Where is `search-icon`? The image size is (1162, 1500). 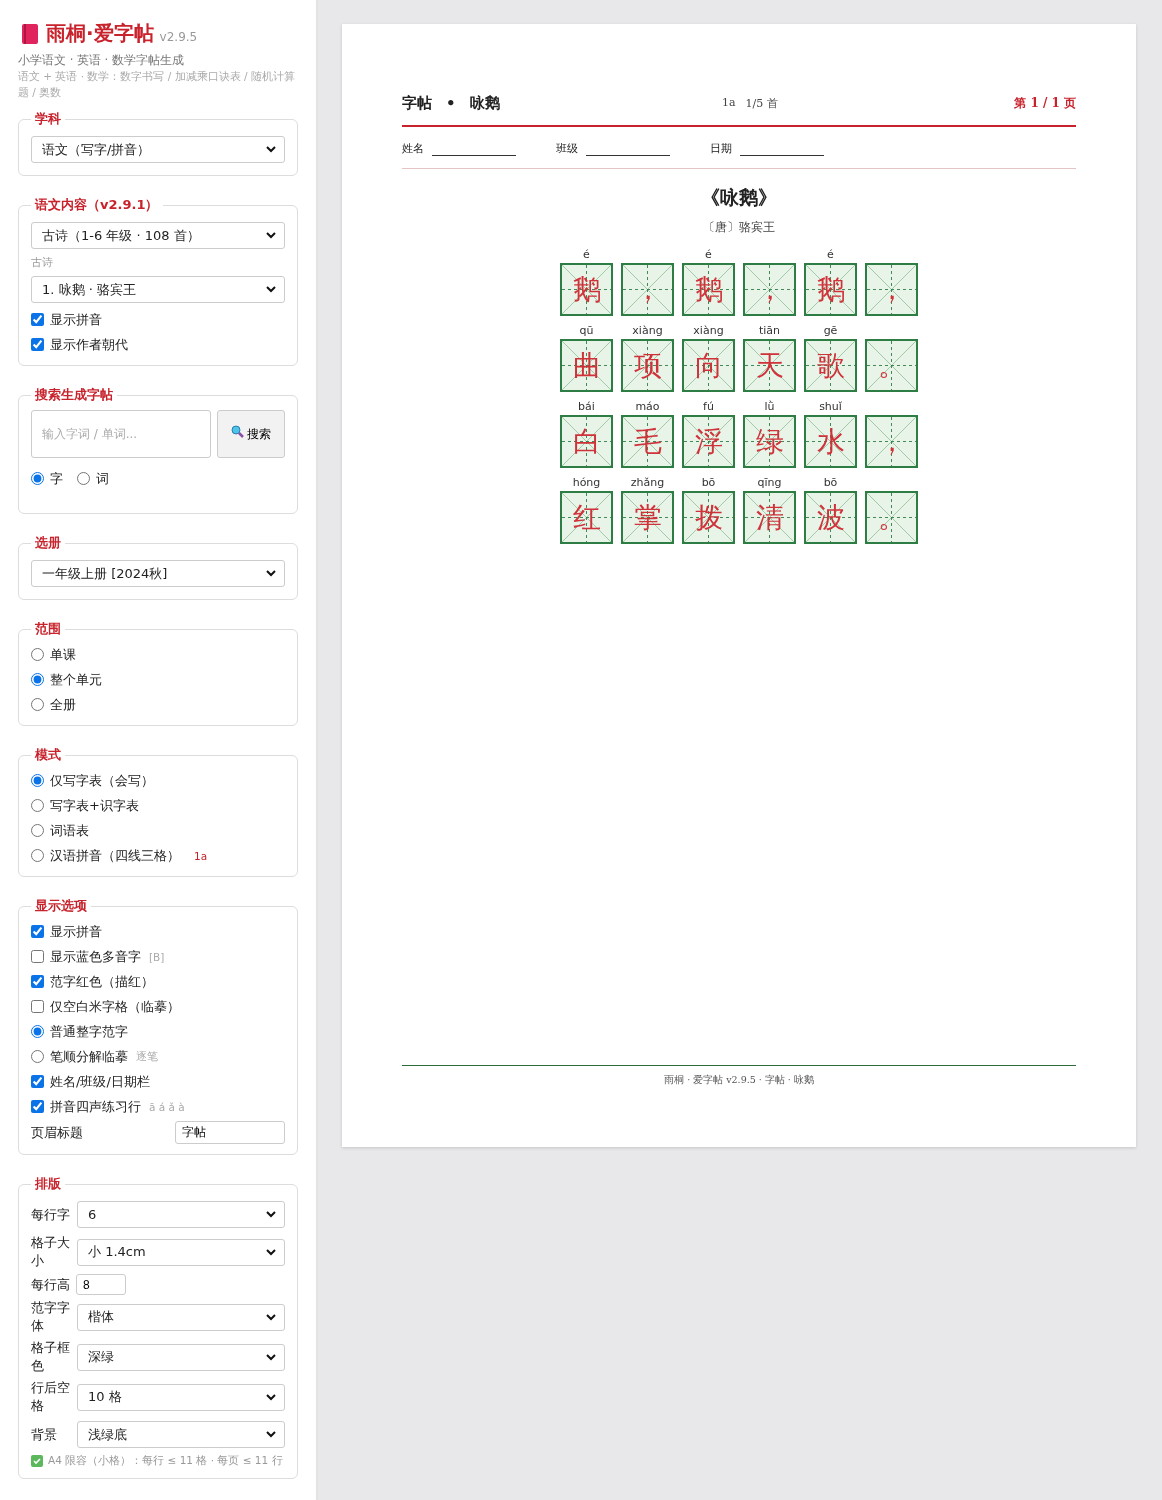 search-icon is located at coordinates (237, 431).